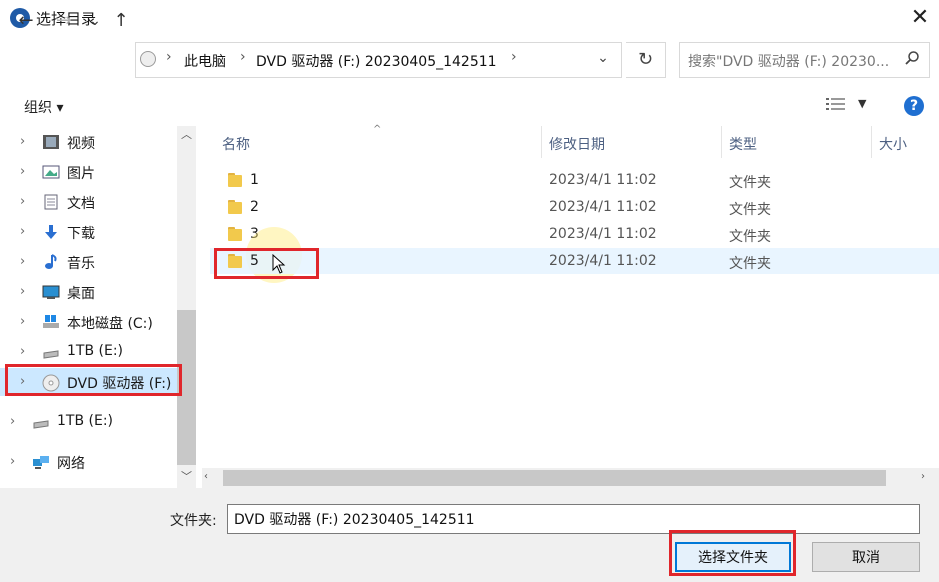  What do you see at coordinates (279, 265) in the screenshot?
I see `mouse-cursor-icon` at bounding box center [279, 265].